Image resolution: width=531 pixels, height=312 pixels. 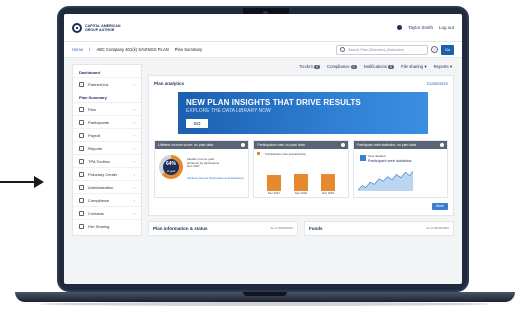 I want to click on file-icon, so click(x=81, y=226).